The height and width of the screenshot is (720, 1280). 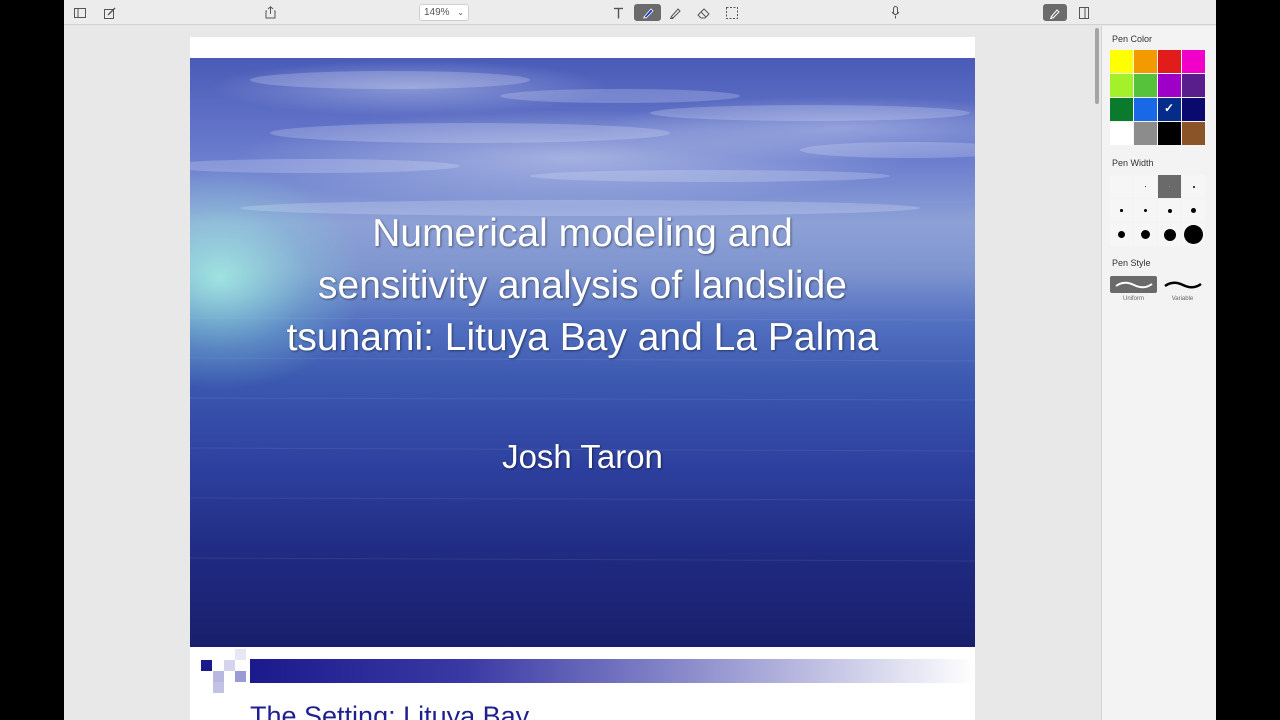 I want to click on slide-title-line-1: Numerical modeling and, so click(x=582, y=233).